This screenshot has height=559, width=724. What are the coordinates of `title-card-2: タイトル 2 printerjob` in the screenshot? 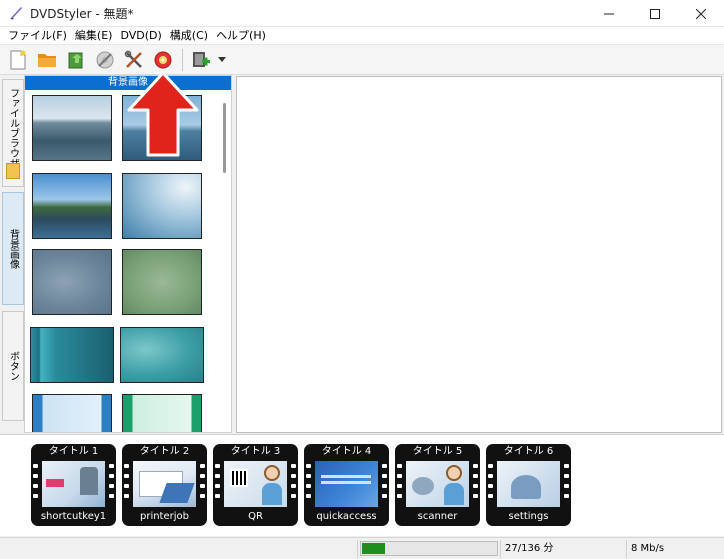 It's located at (164, 485).